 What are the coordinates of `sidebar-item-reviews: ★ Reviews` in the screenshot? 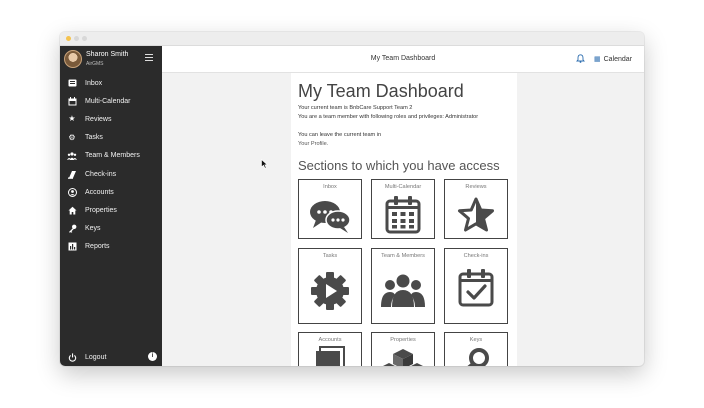 It's located at (111, 119).